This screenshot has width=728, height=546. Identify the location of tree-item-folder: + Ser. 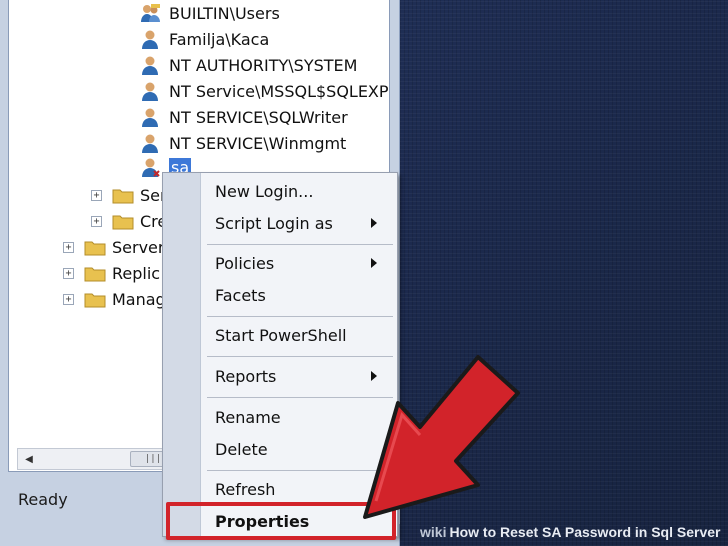
(129, 195).